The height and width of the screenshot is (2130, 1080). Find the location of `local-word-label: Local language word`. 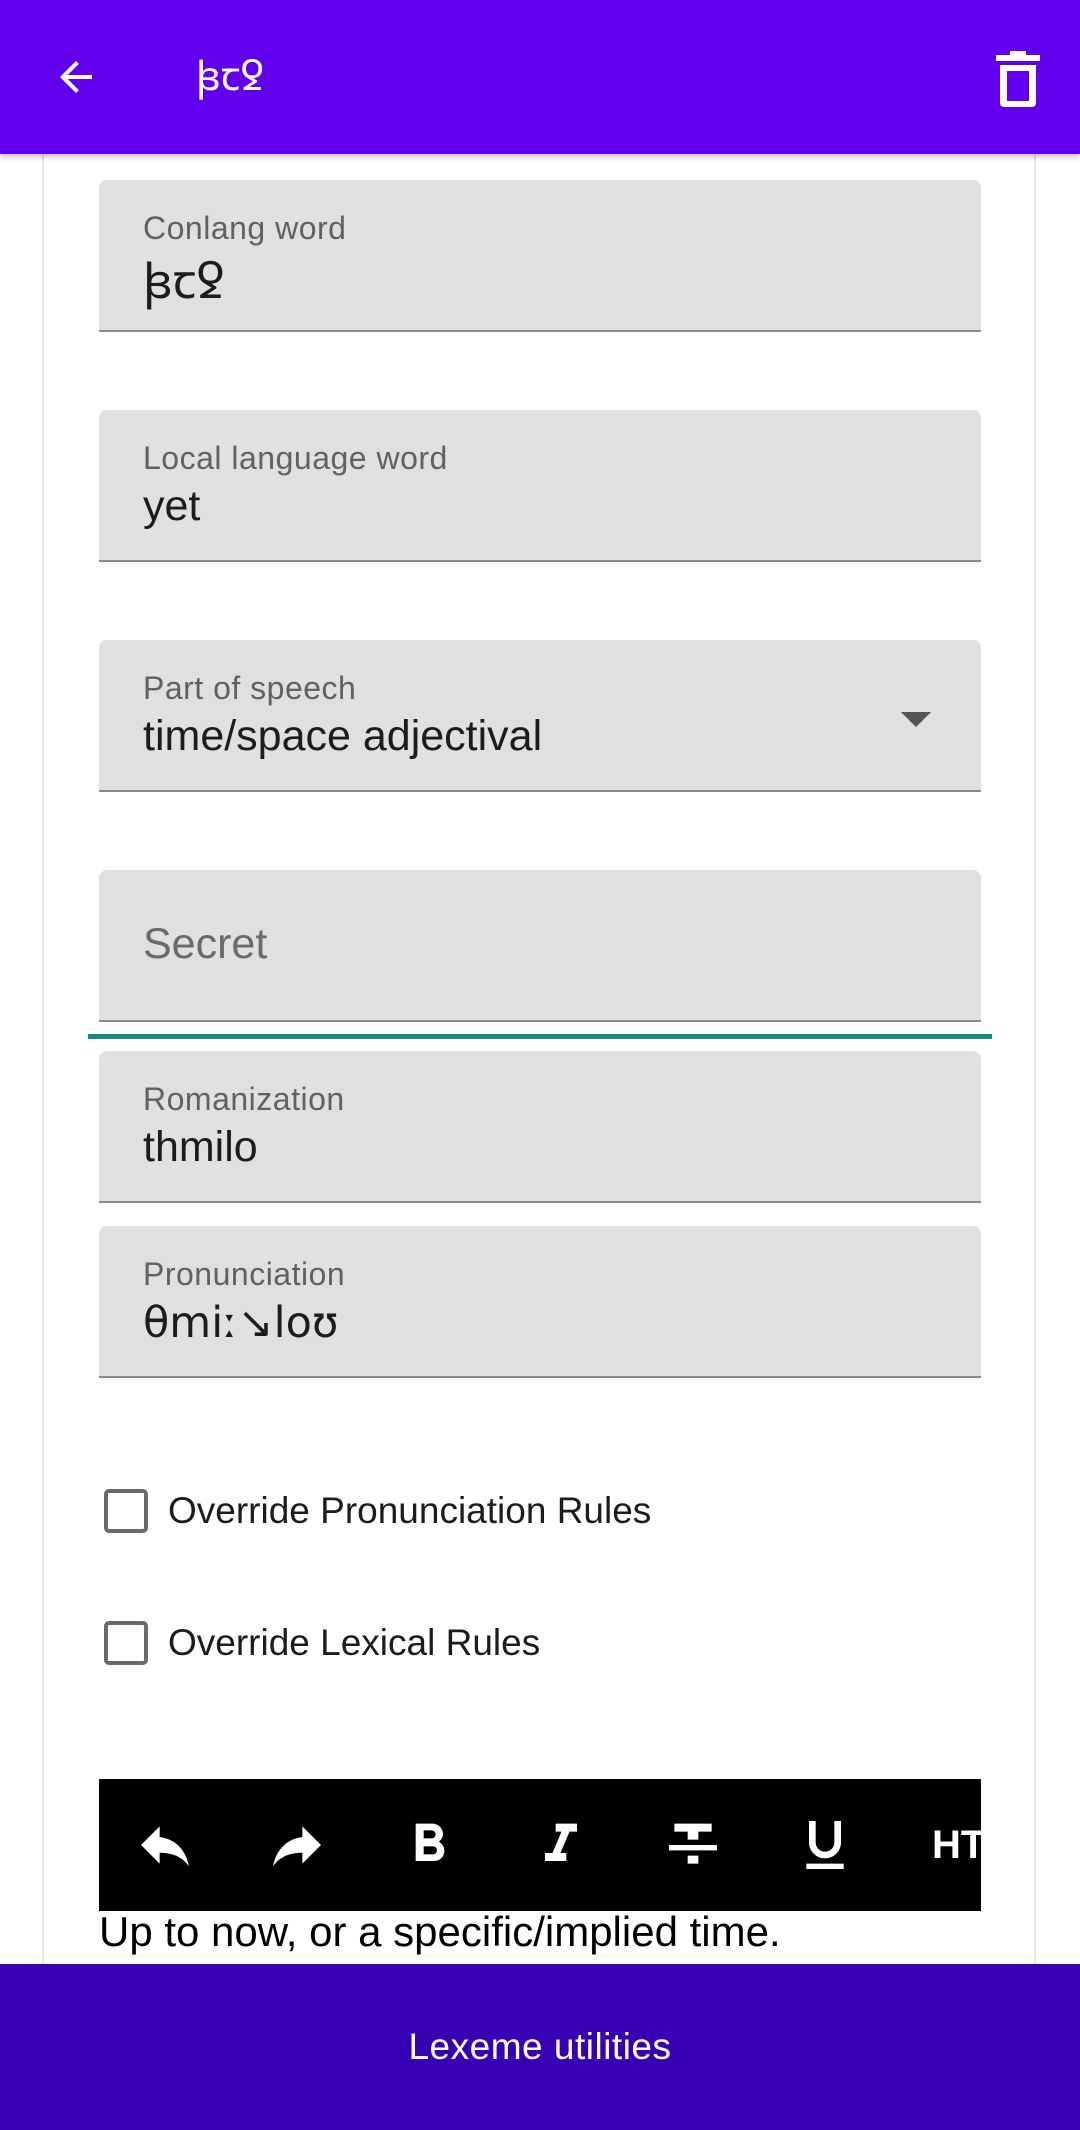

local-word-label: Local language word is located at coordinates (295, 458).